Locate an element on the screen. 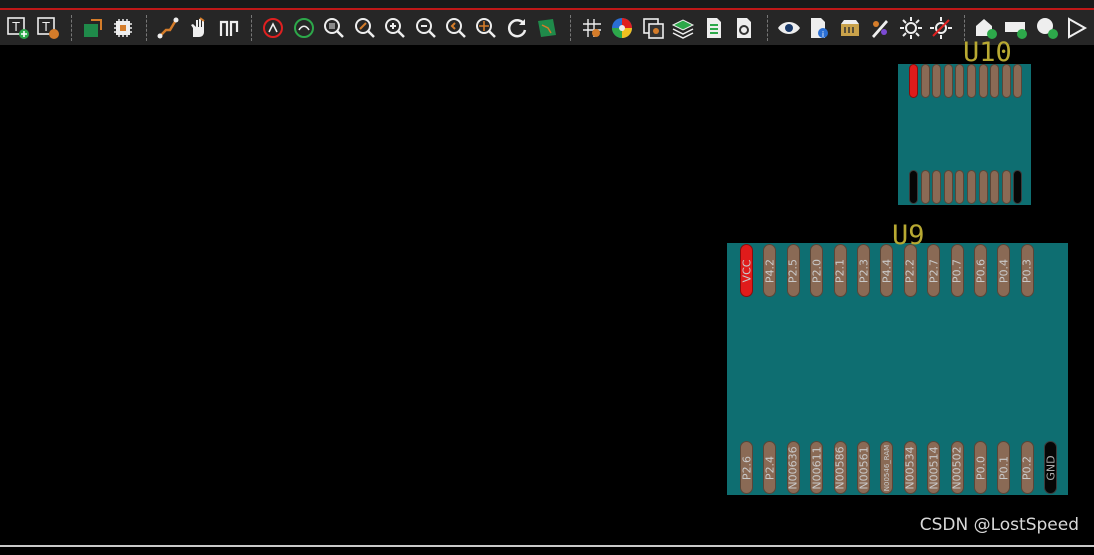 The height and width of the screenshot is (555, 1094). pad-label: P0.3 is located at coordinates (1027, 270).